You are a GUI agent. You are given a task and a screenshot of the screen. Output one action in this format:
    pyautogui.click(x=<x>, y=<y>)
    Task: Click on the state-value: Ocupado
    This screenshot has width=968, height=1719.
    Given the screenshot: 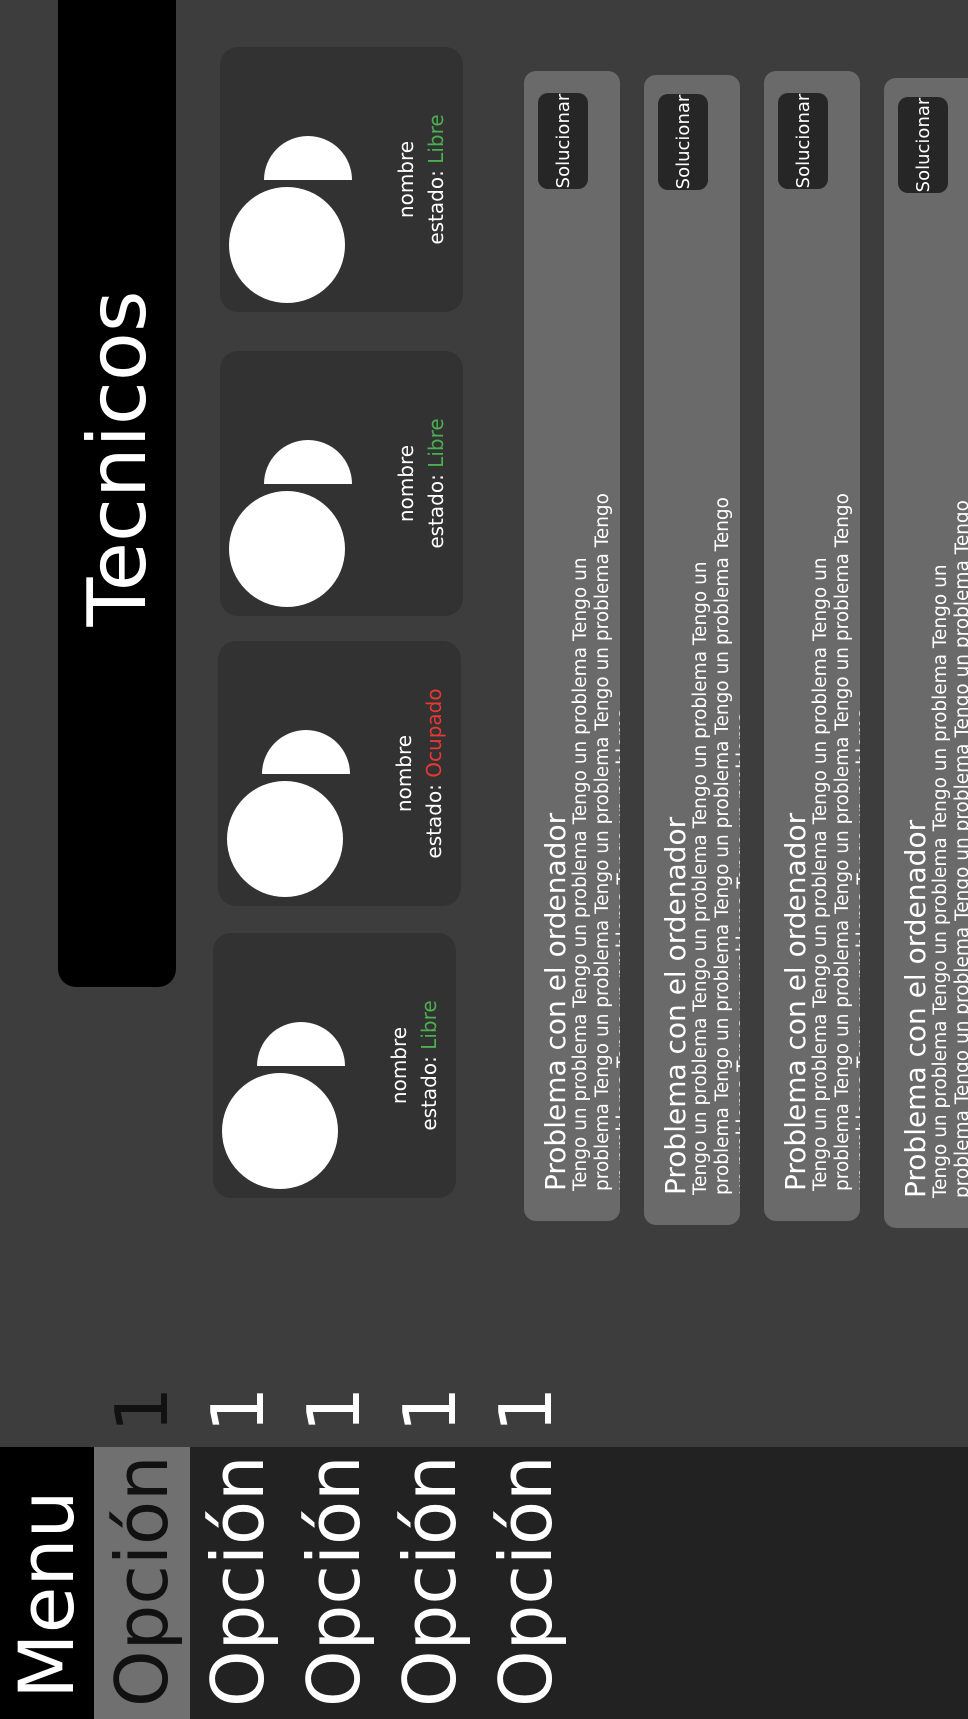 What is the action you would take?
    pyautogui.click(x=434, y=733)
    